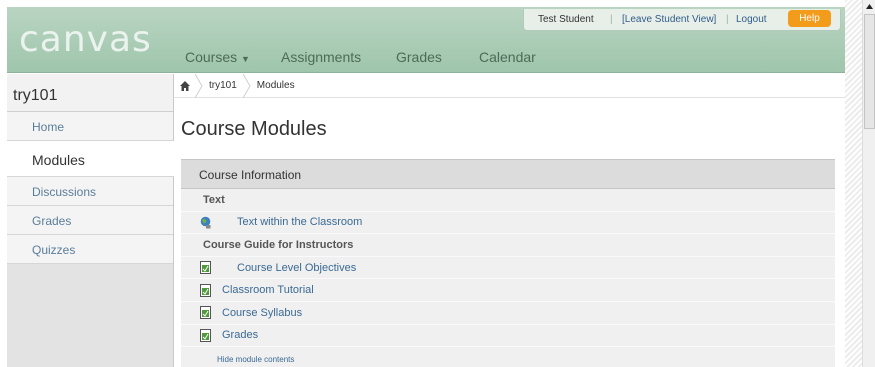 This screenshot has width=875, height=367. What do you see at coordinates (275, 85) in the screenshot?
I see `breadcrumb-page: Modules` at bounding box center [275, 85].